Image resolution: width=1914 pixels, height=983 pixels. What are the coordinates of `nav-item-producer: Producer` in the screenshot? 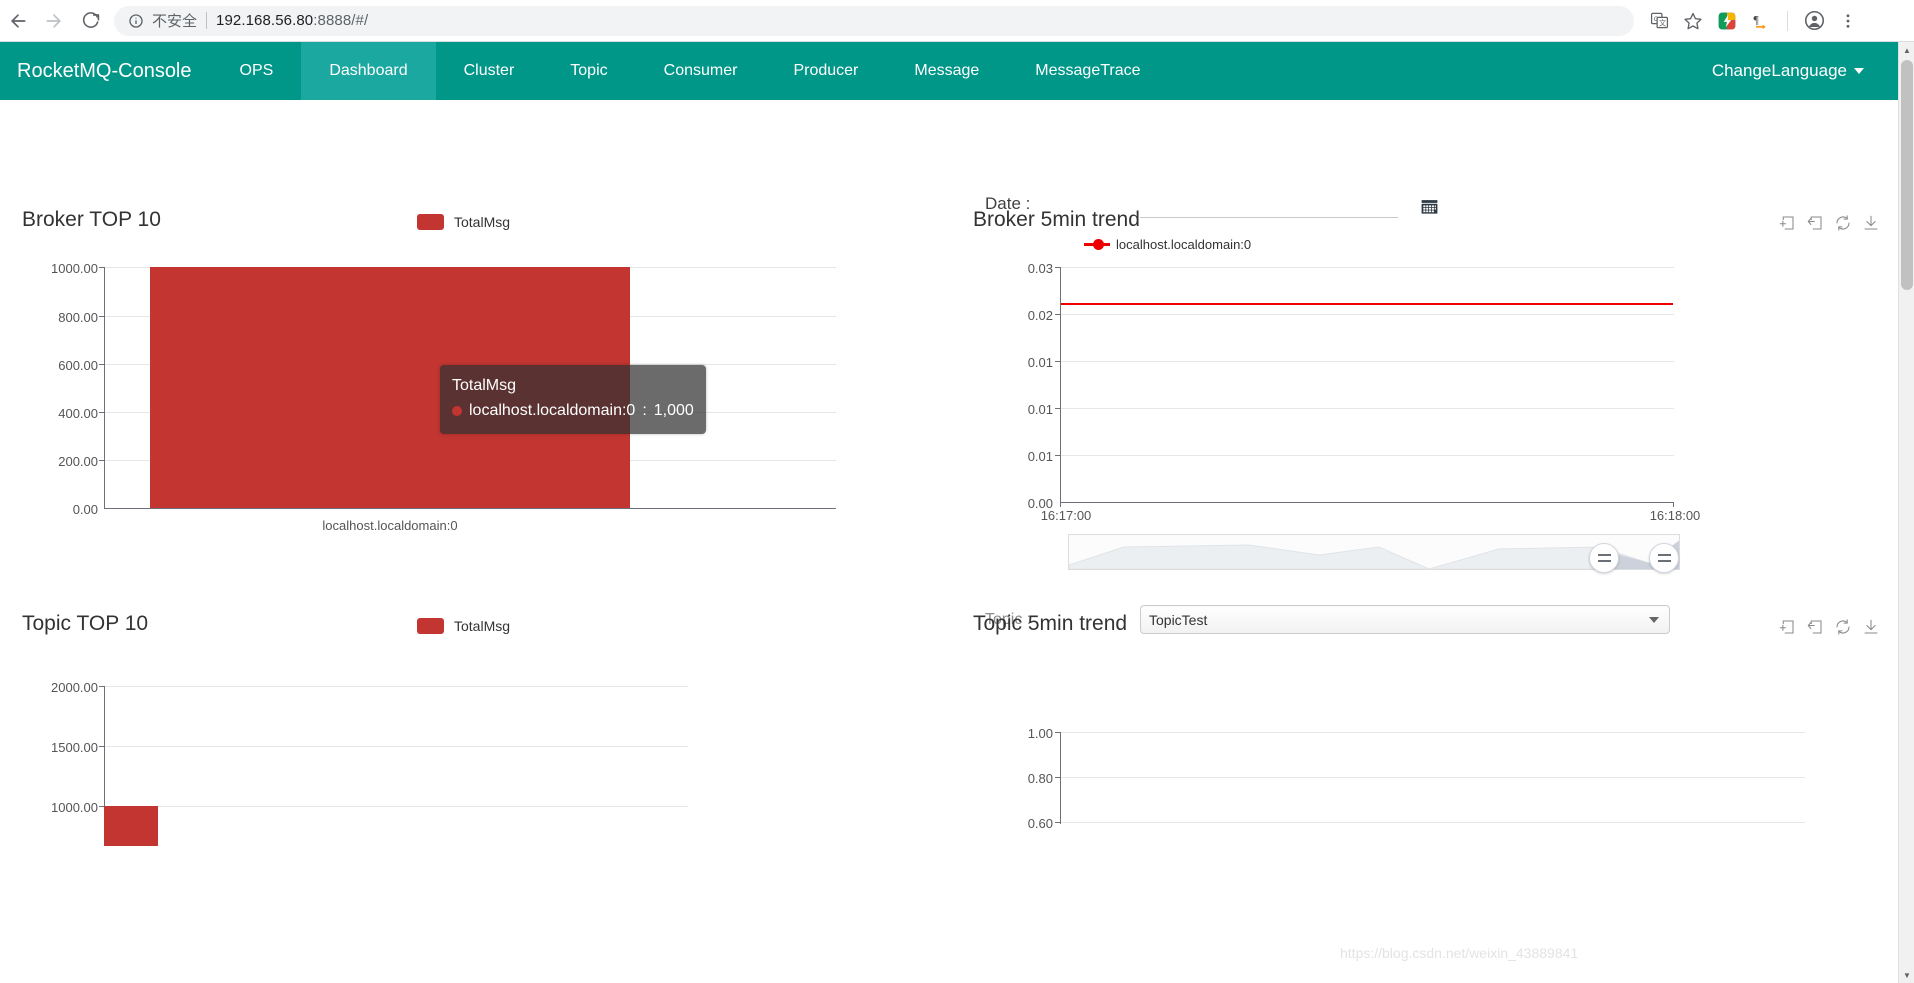 It's located at (825, 71).